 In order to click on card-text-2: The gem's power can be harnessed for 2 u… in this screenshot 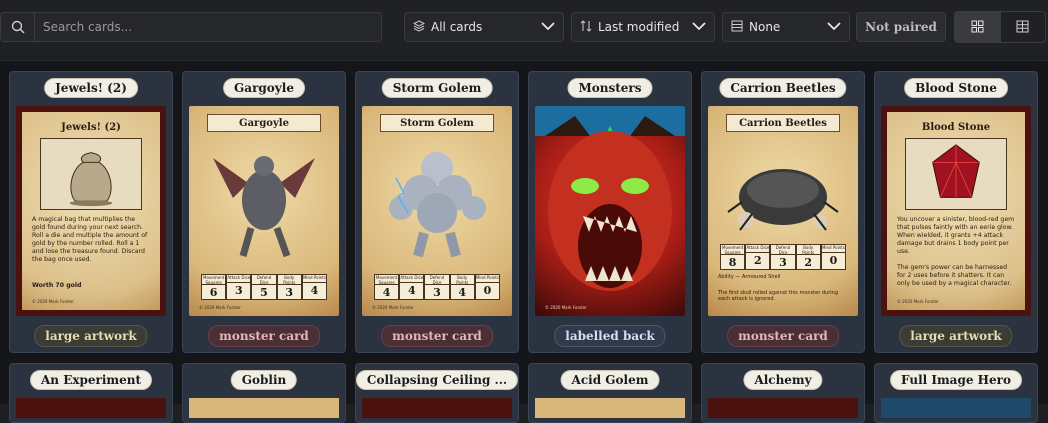, I will do `click(954, 275)`.